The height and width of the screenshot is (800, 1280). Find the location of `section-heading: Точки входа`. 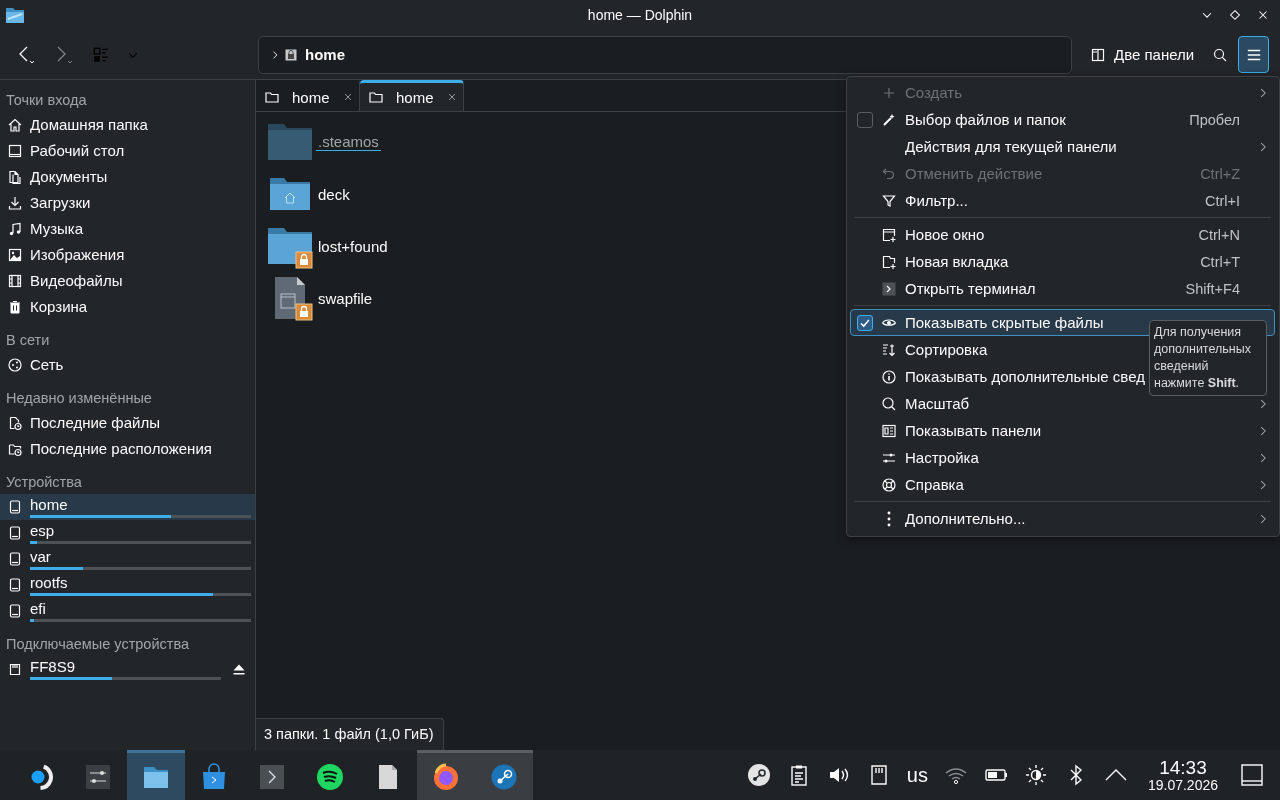

section-heading: Точки входа is located at coordinates (46, 100).